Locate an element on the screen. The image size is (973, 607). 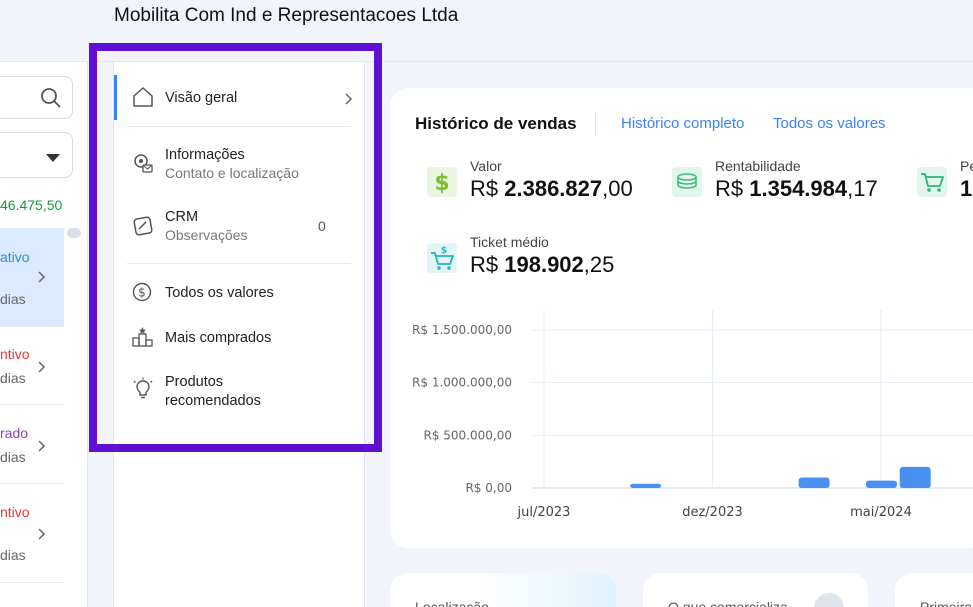
location-pin-icon is located at coordinates (143, 166).